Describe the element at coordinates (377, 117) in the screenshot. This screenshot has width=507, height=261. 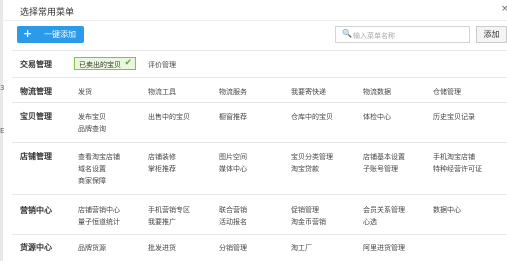
I see `menu-item: 体检中心` at that location.